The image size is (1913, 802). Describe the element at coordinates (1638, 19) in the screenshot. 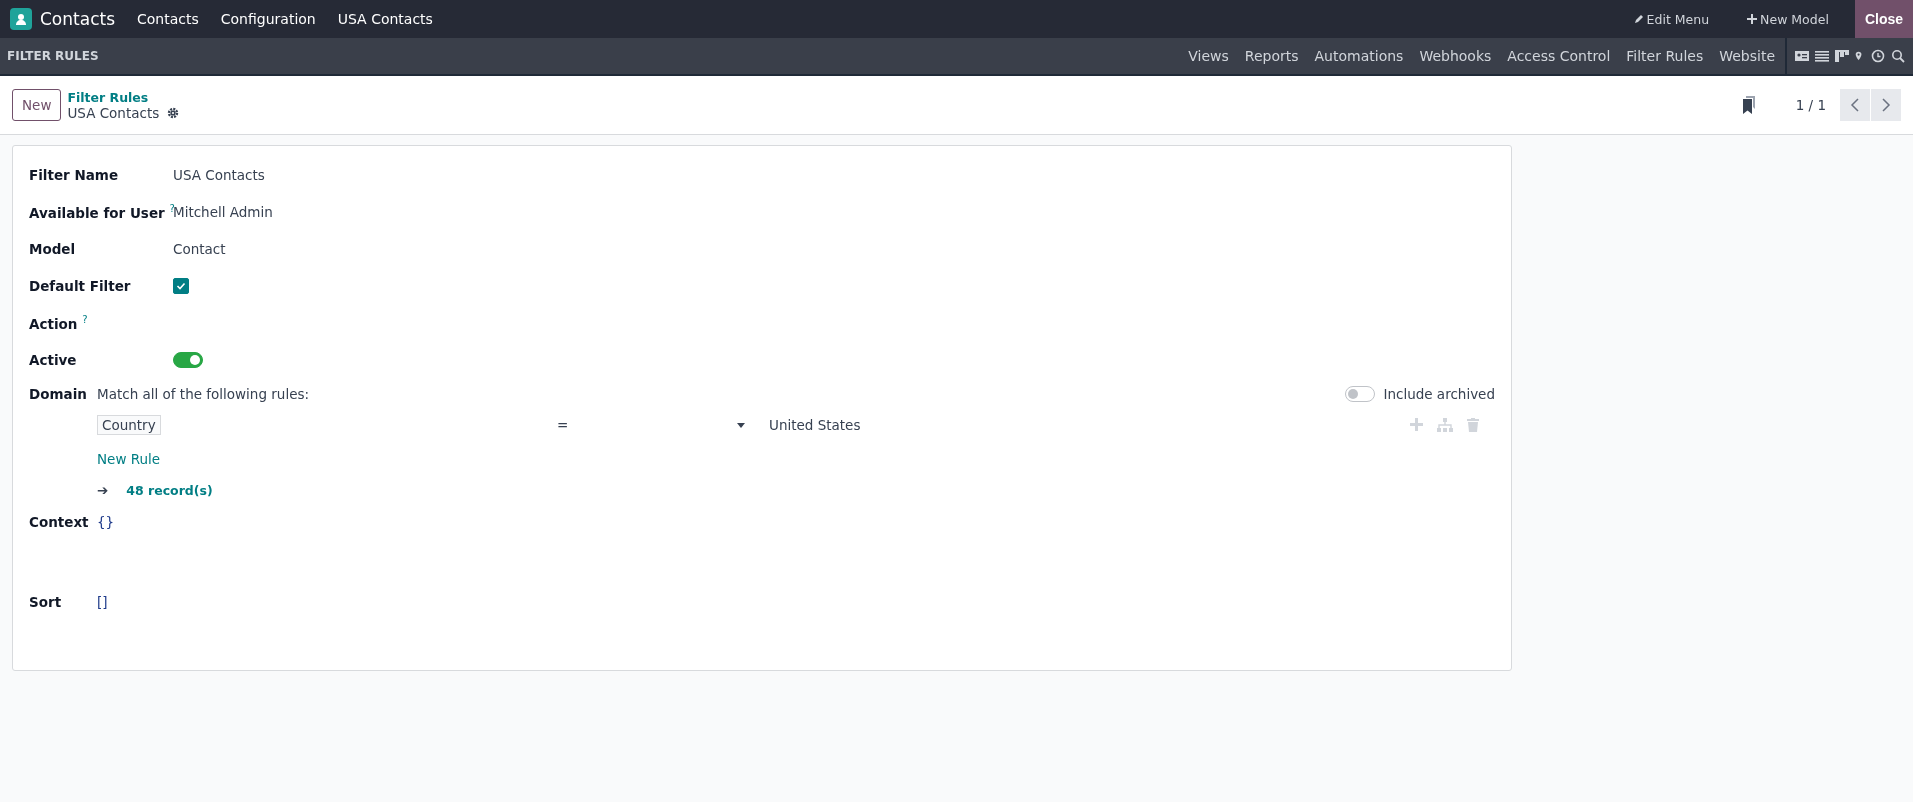

I see `pencil-icon` at that location.